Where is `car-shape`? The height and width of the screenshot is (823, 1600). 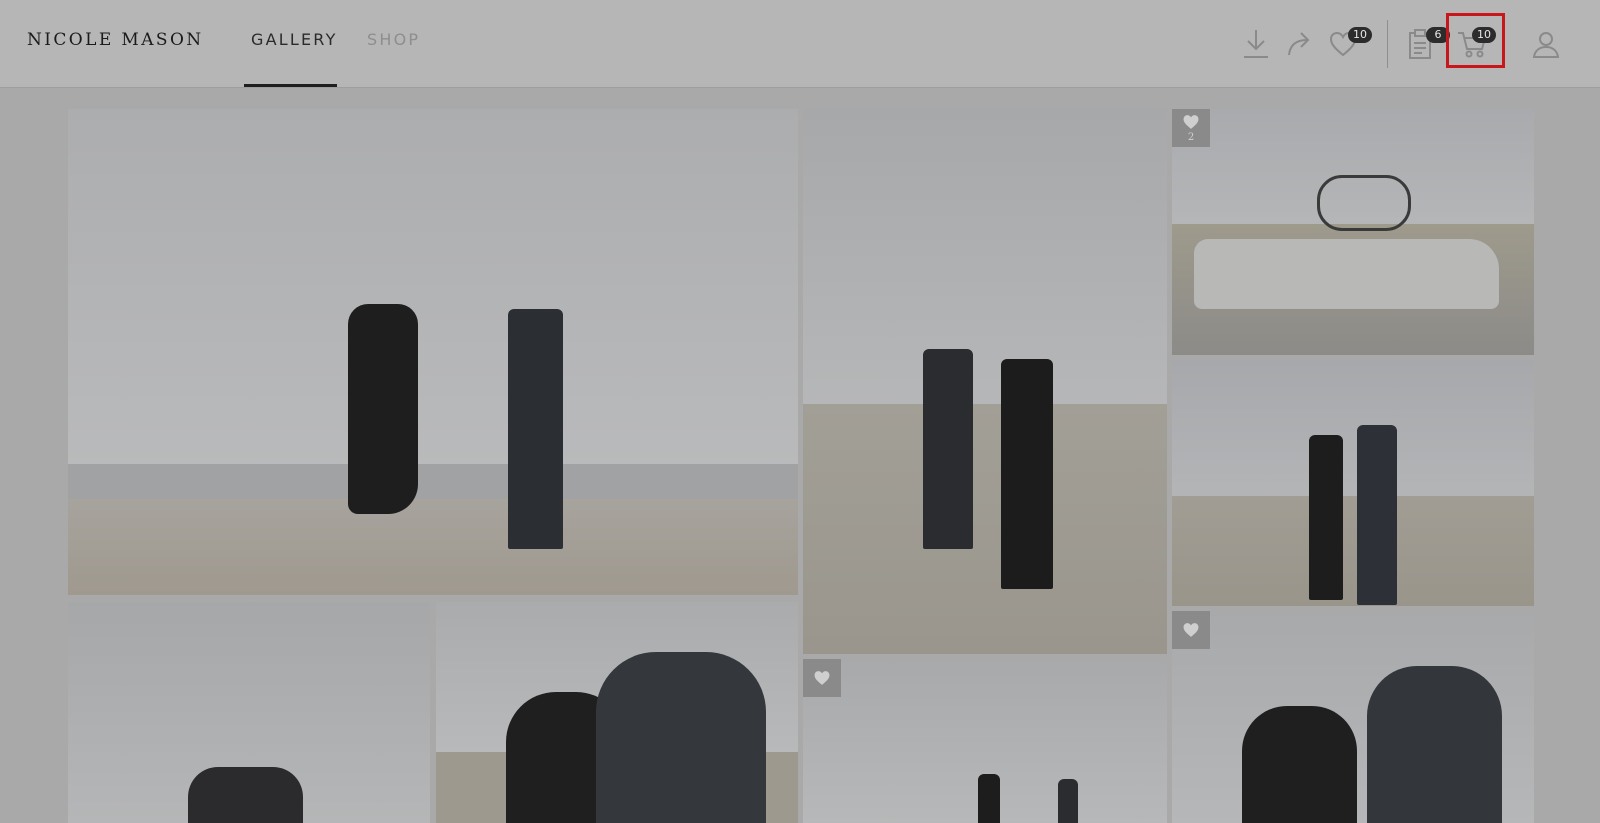 car-shape is located at coordinates (1346, 274).